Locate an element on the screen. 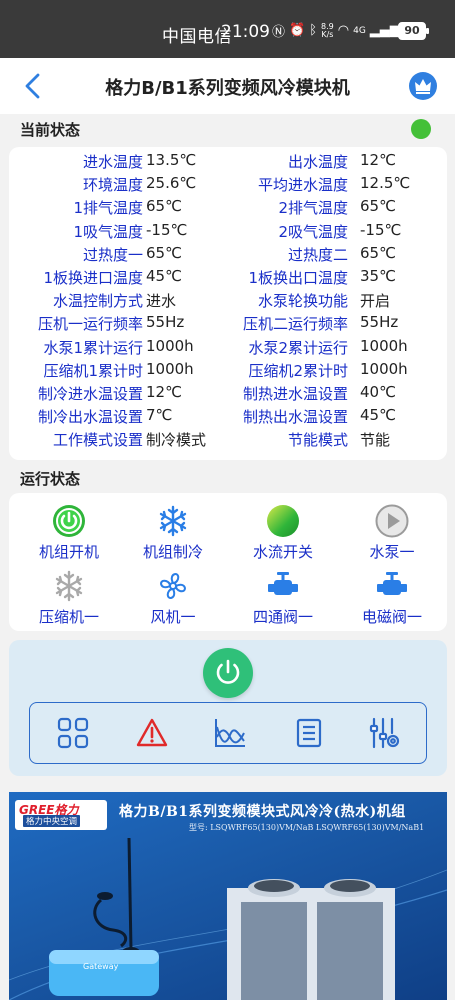 The height and width of the screenshot is (1000, 455). status-label: 水泵2累计运行 is located at coordinates (298, 347).